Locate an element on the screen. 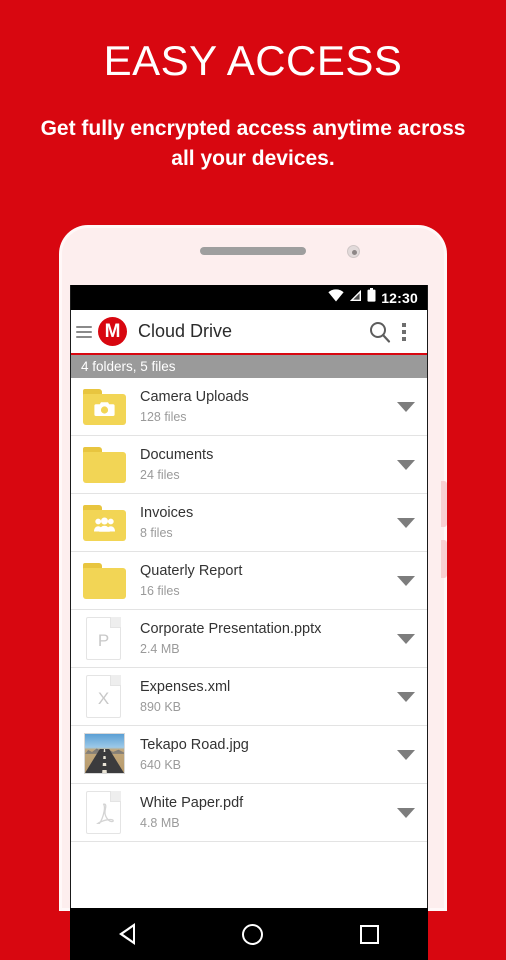 The width and height of the screenshot is (506, 960). item-name: Corporate Presentation.pptx is located at coordinates (231, 629).